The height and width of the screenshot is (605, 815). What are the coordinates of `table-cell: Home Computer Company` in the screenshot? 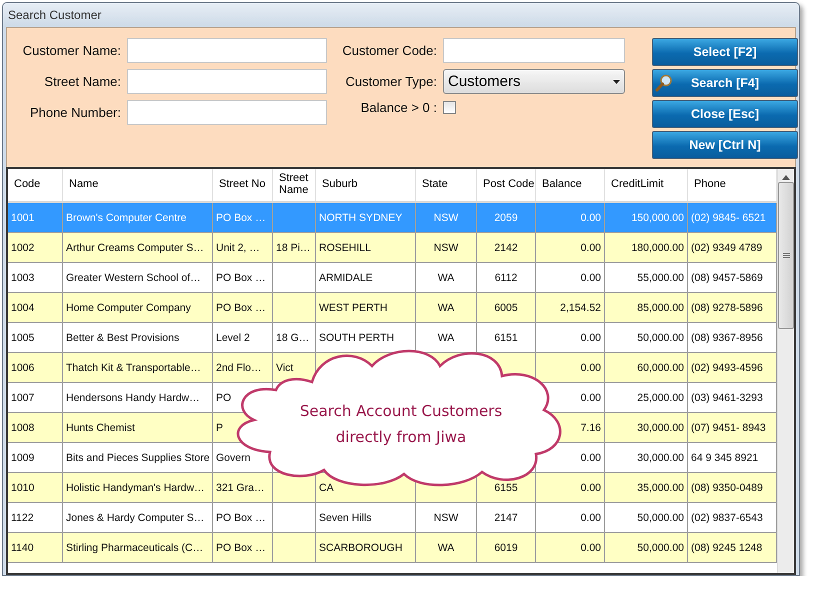 It's located at (138, 307).